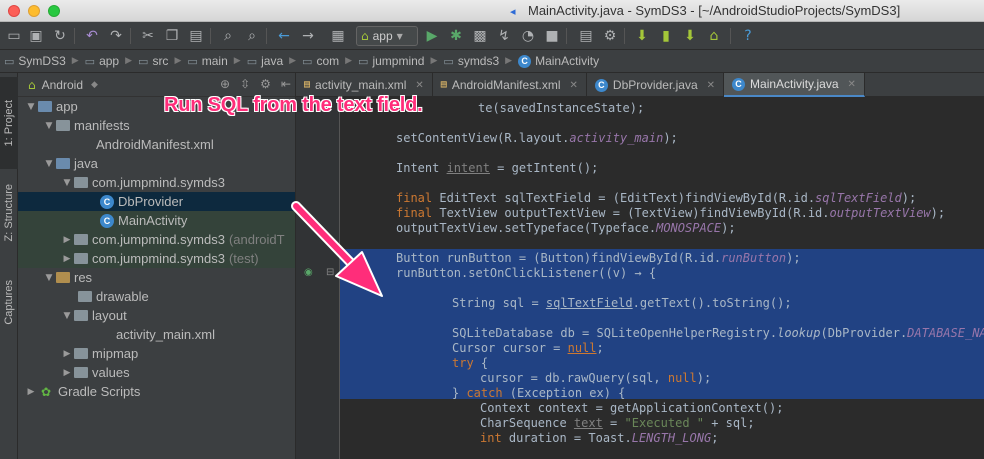 Image resolution: width=984 pixels, height=459 pixels. I want to click on tab-mainactivity-java: C MainActivity.java ✕, so click(794, 85).